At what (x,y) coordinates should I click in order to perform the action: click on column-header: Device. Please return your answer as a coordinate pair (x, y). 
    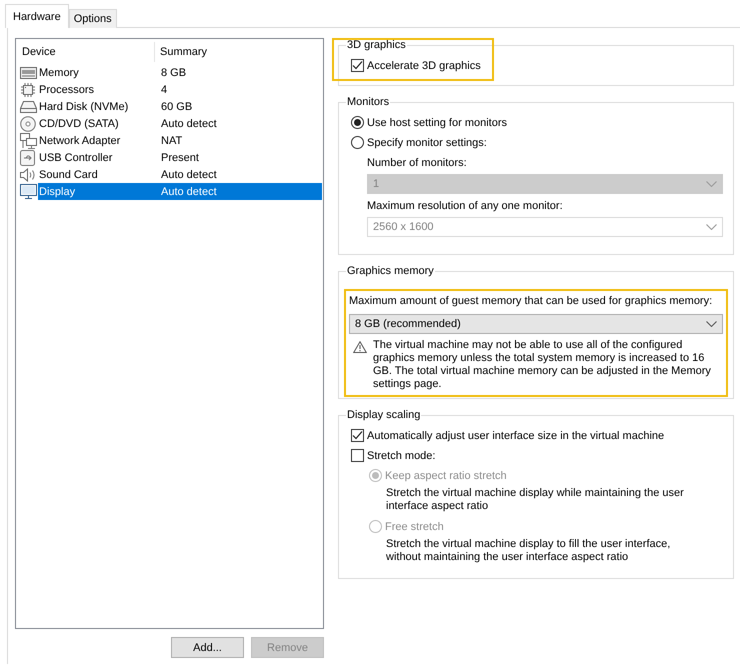
    Looking at the image, I should click on (86, 52).